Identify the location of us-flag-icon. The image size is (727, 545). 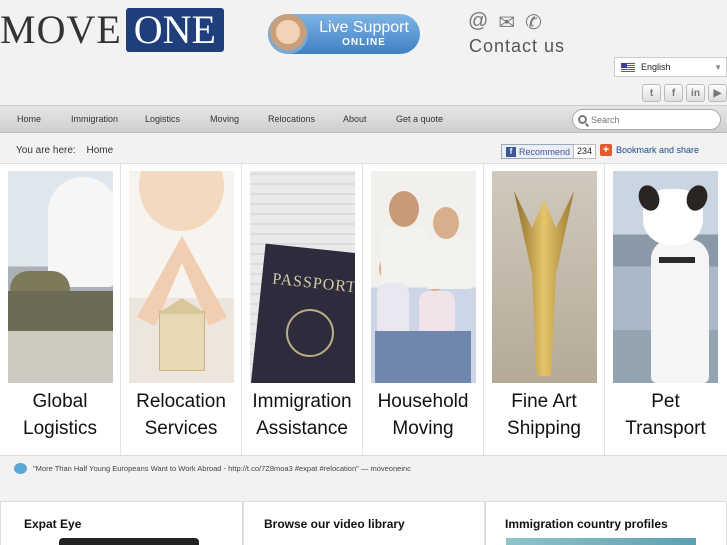
(628, 67).